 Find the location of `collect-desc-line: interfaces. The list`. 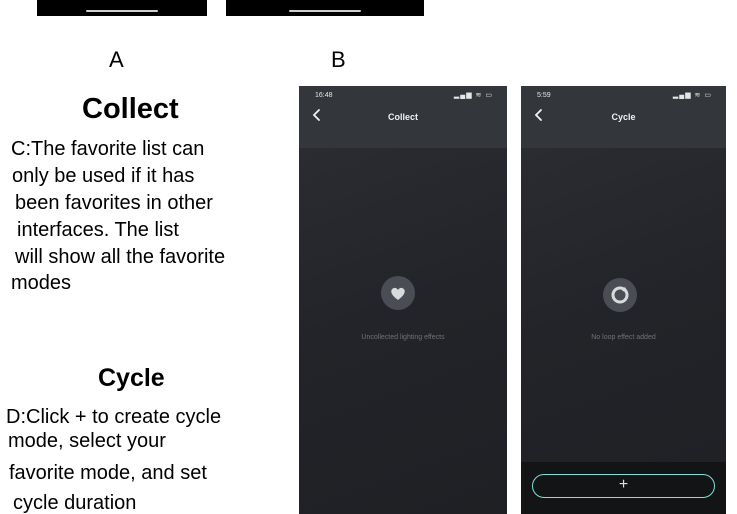

collect-desc-line: interfaces. The list is located at coordinates (98, 230).